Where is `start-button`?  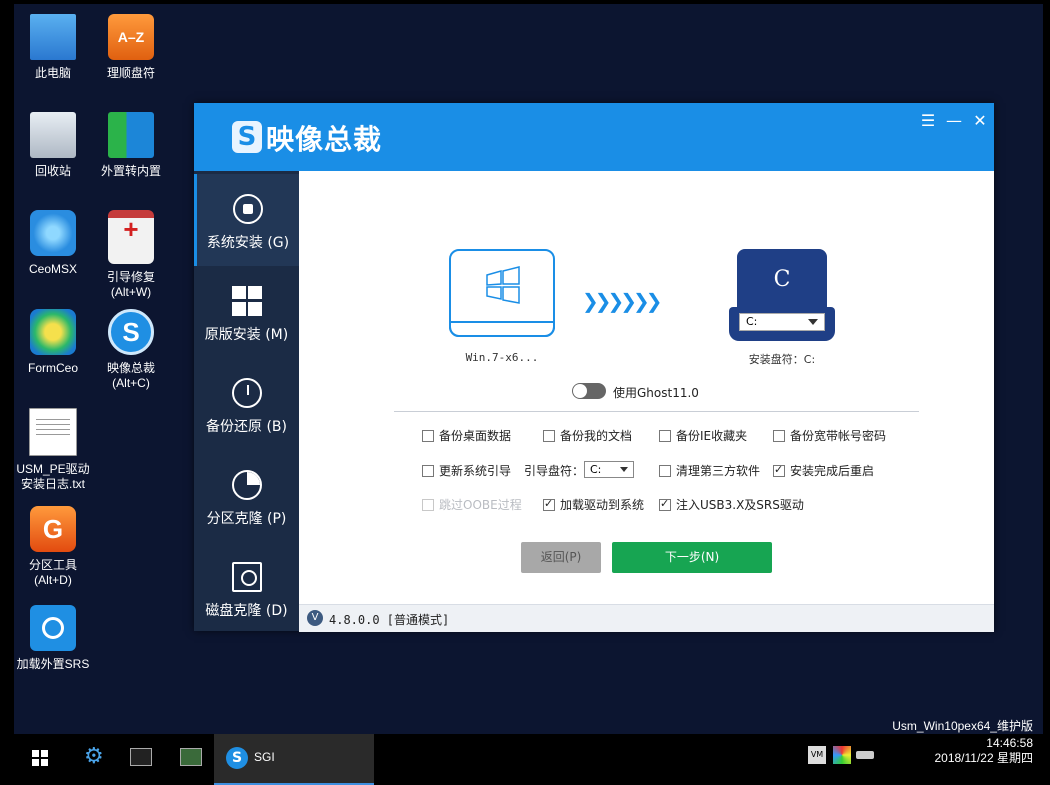
start-button is located at coordinates (48, 759).